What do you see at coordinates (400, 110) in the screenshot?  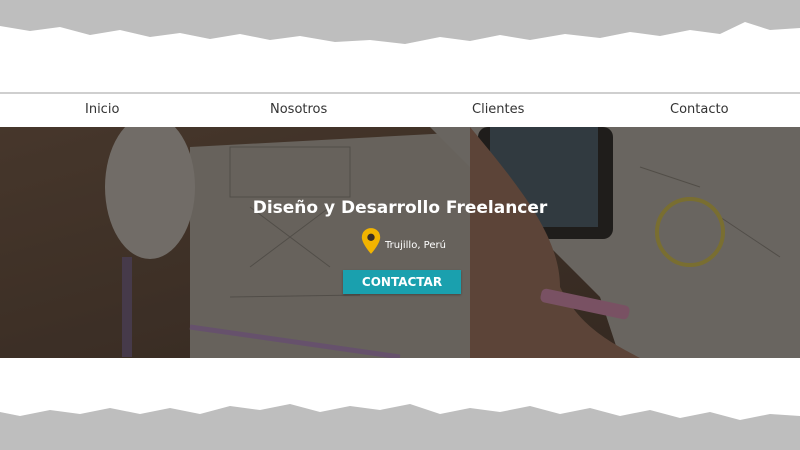 I see `main-nav: Inicio Nosotros Clientes Contacto` at bounding box center [400, 110].